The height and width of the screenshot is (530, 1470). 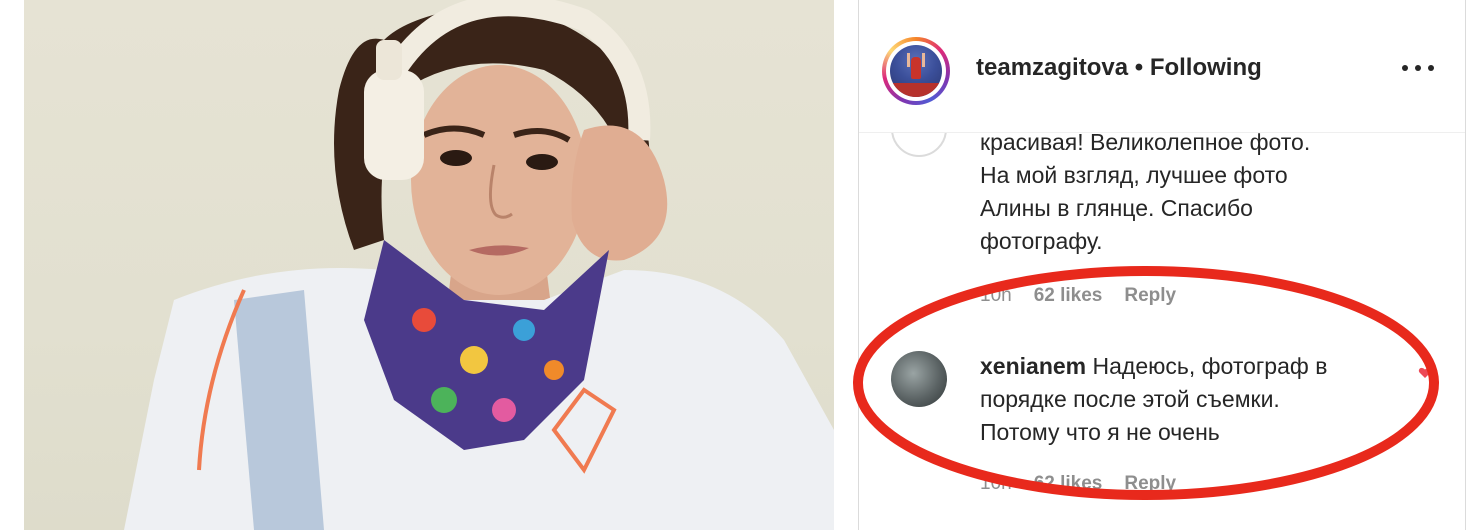 What do you see at coordinates (1033, 366) in the screenshot?
I see `comment-username: xenianem` at bounding box center [1033, 366].